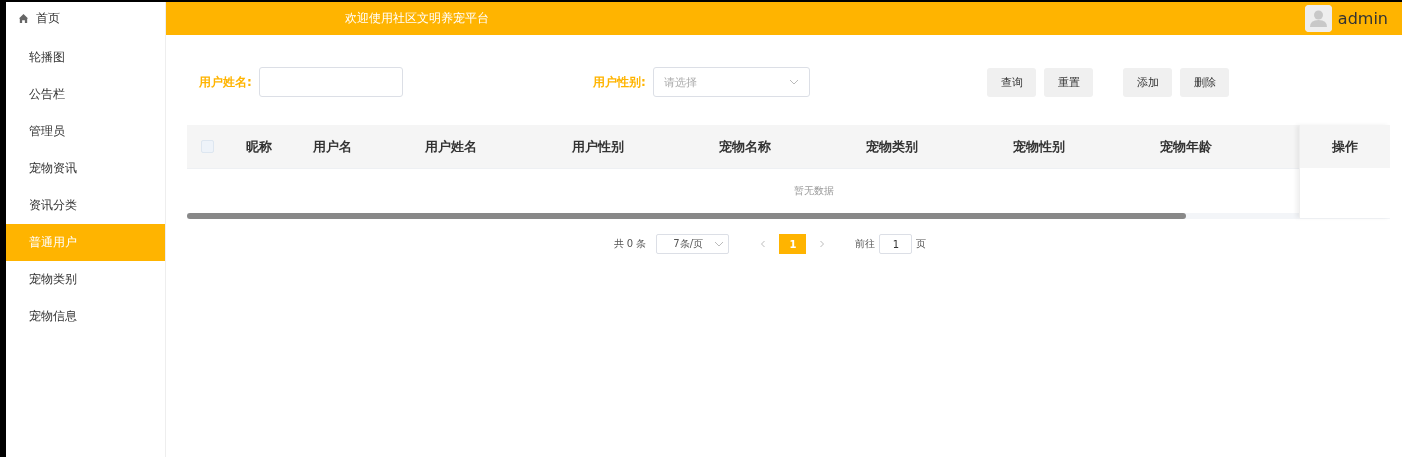 Image resolution: width=1402 pixels, height=457 pixels. Describe the element at coordinates (822, 244) in the screenshot. I see `next-page-icon` at that location.